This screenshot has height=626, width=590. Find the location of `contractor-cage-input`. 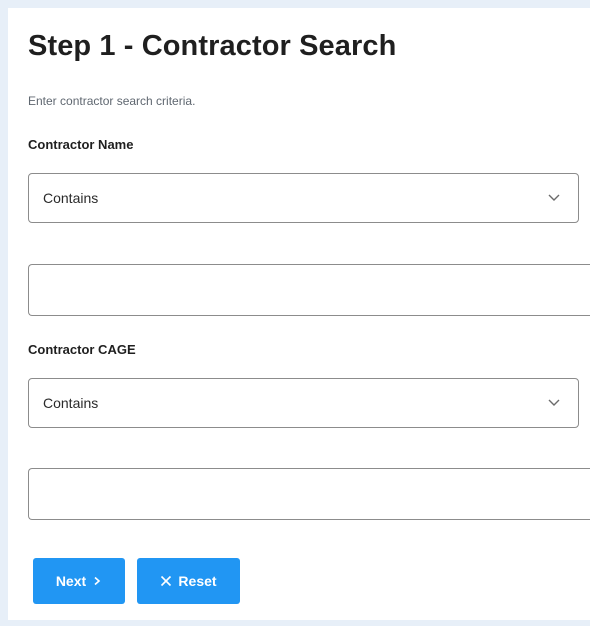

contractor-cage-input is located at coordinates (309, 494).